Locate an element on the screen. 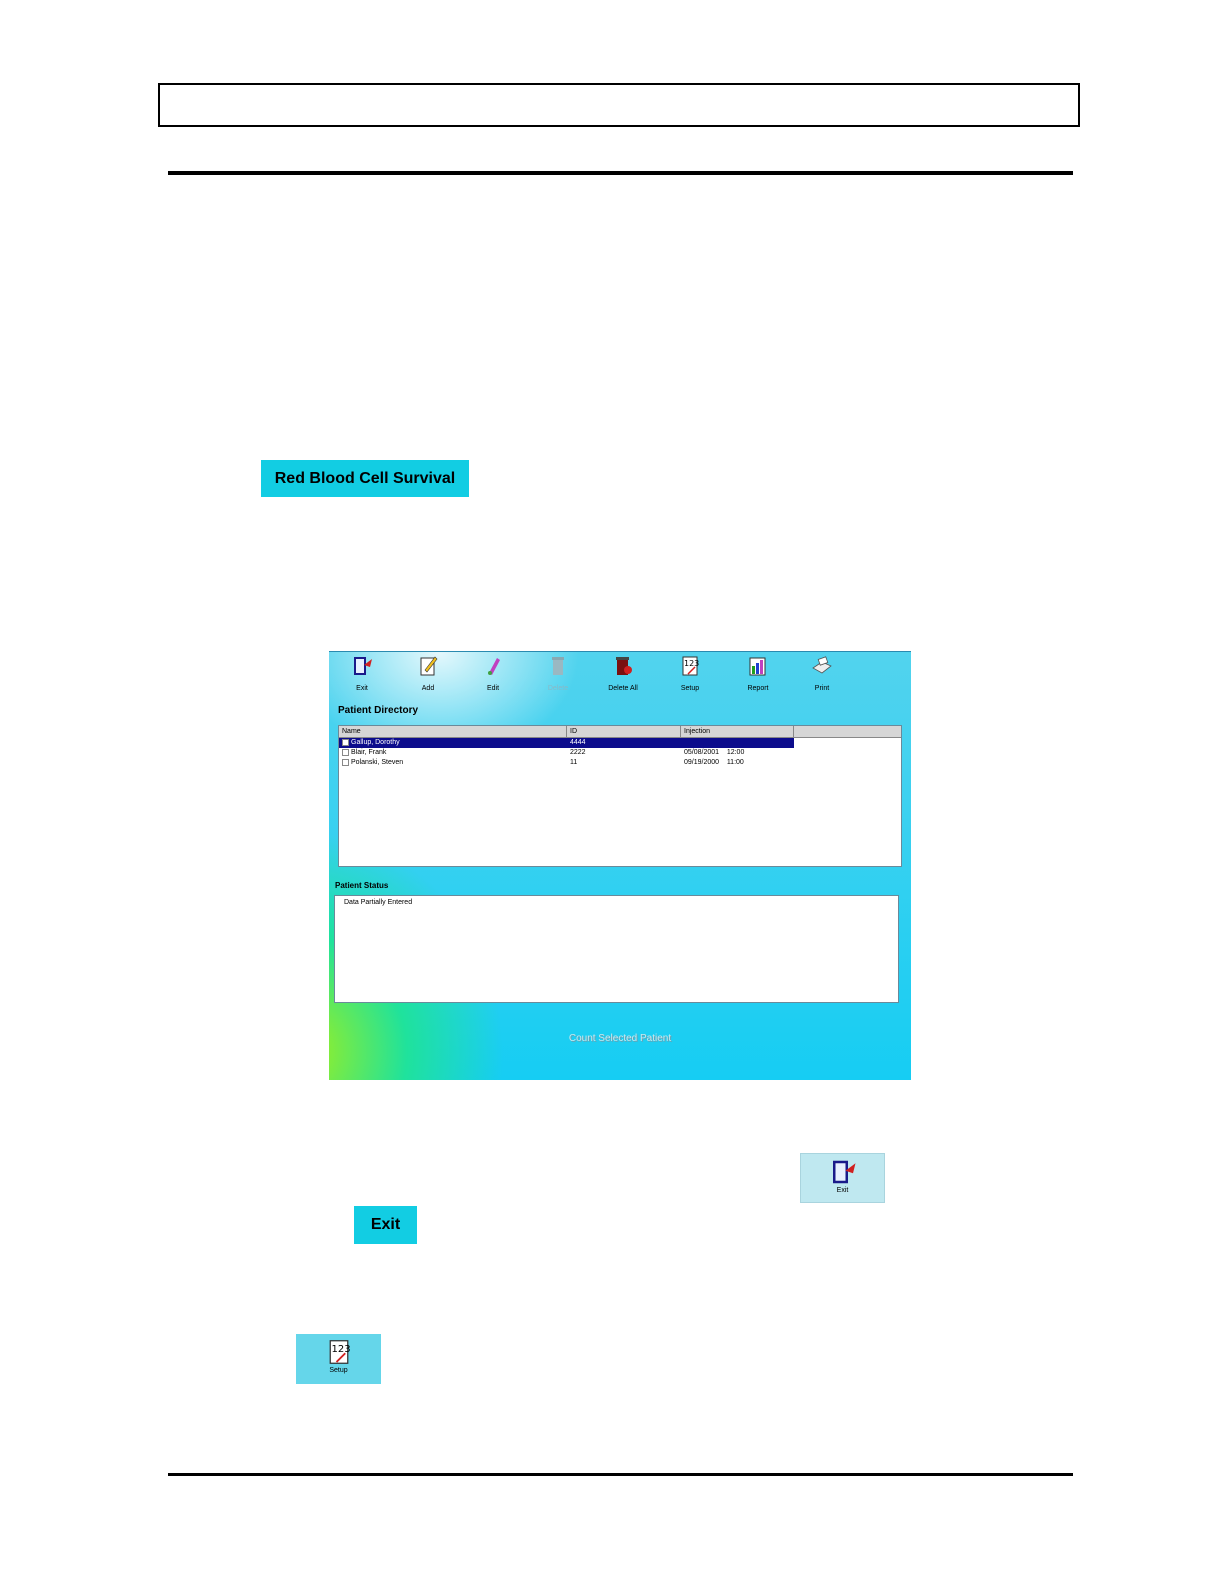 The width and height of the screenshot is (1224, 1584). top-rule is located at coordinates (620, 173).